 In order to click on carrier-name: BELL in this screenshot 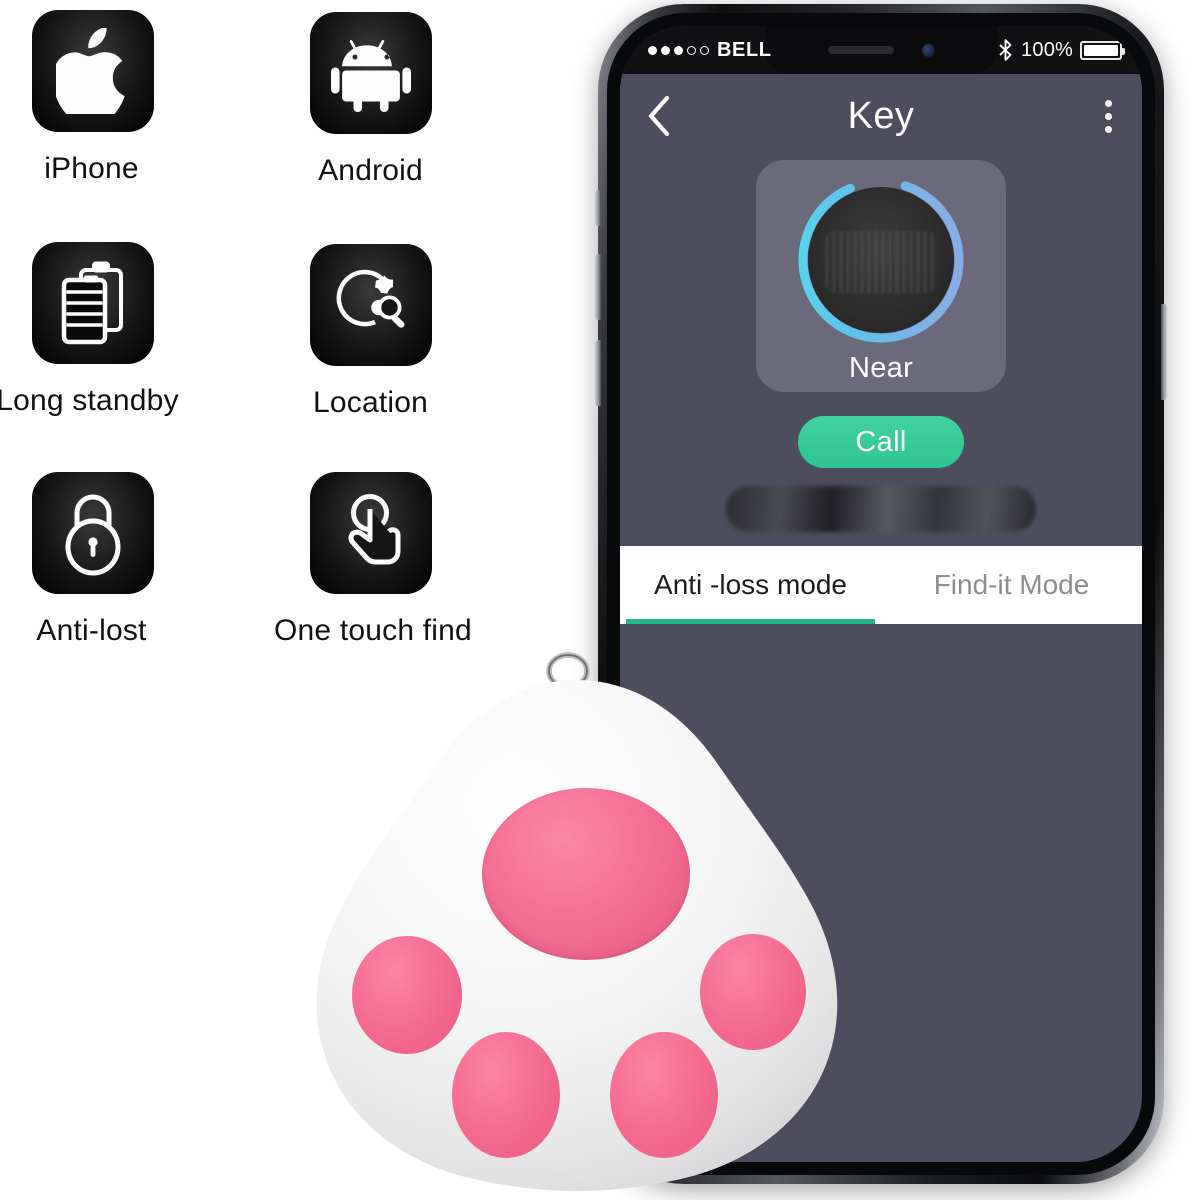, I will do `click(744, 49)`.